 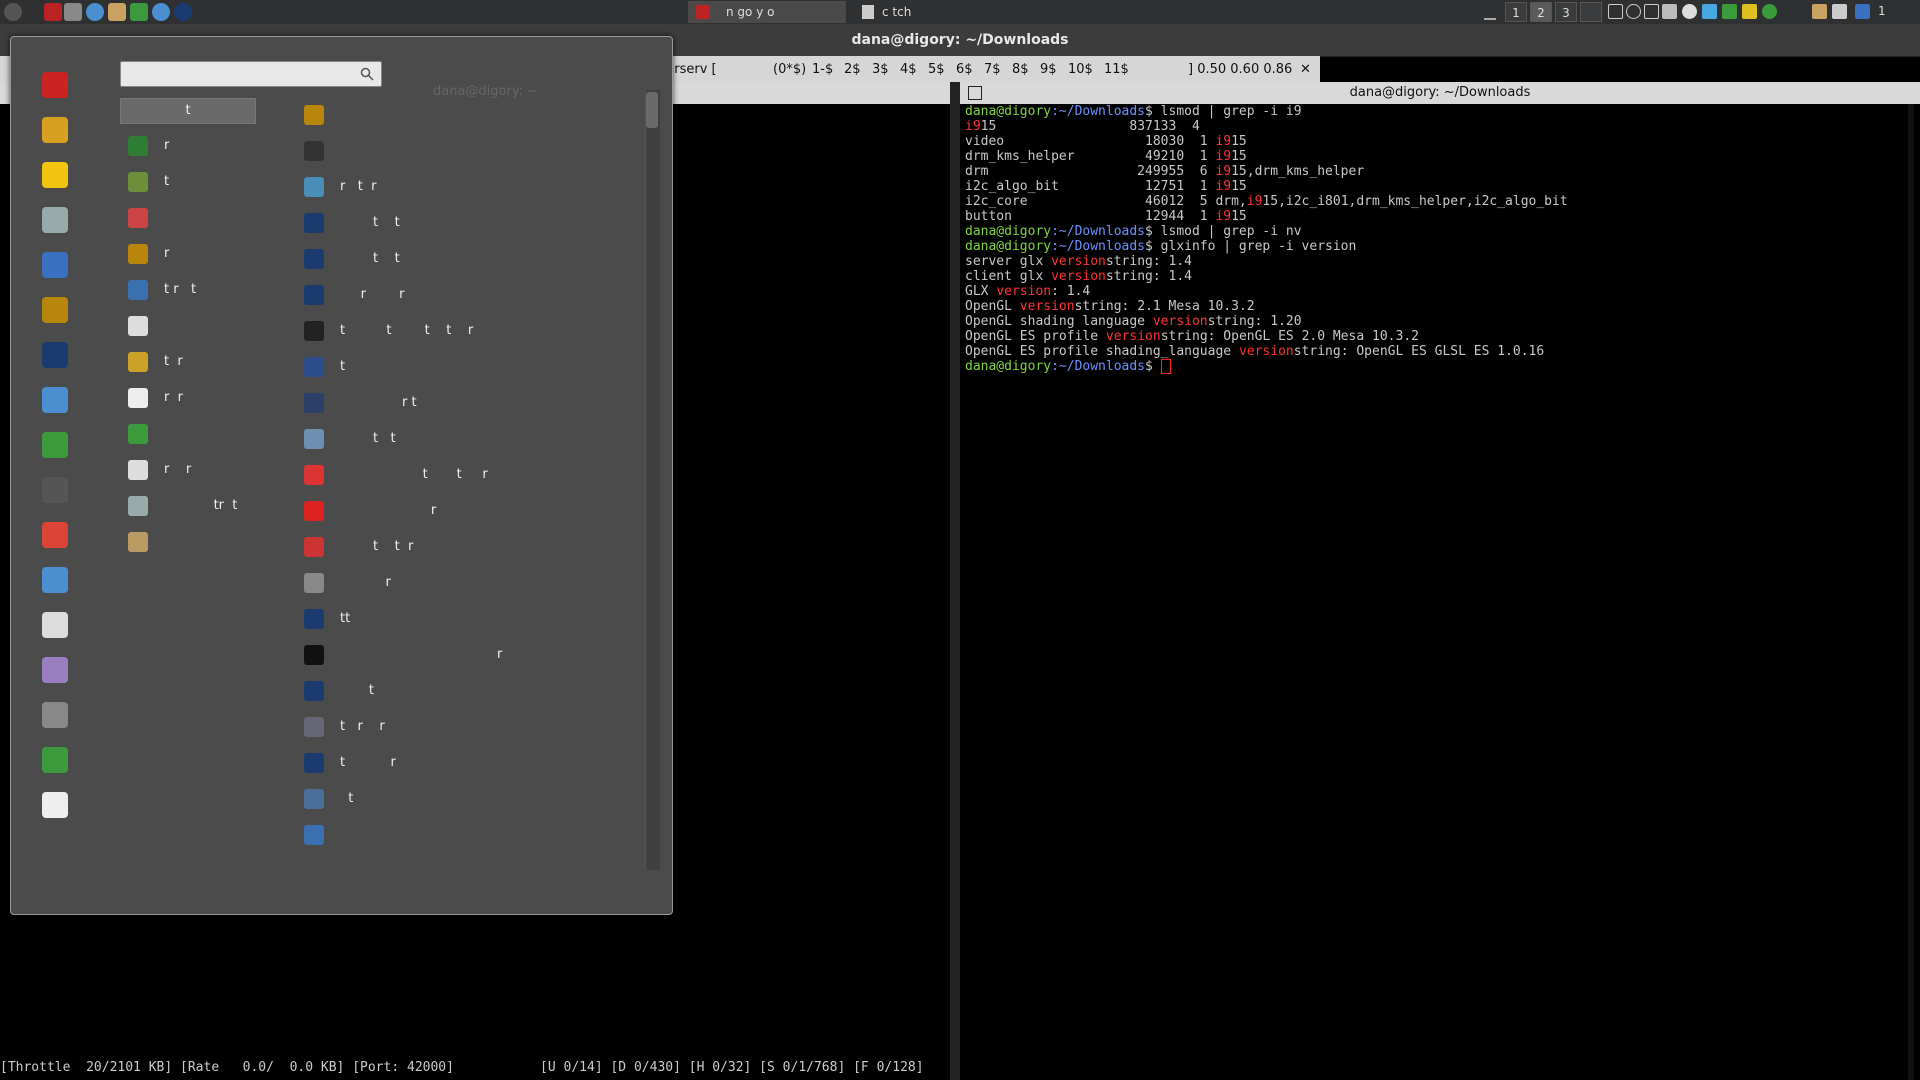 I want to click on pane-divider, so click(x=955, y=581).